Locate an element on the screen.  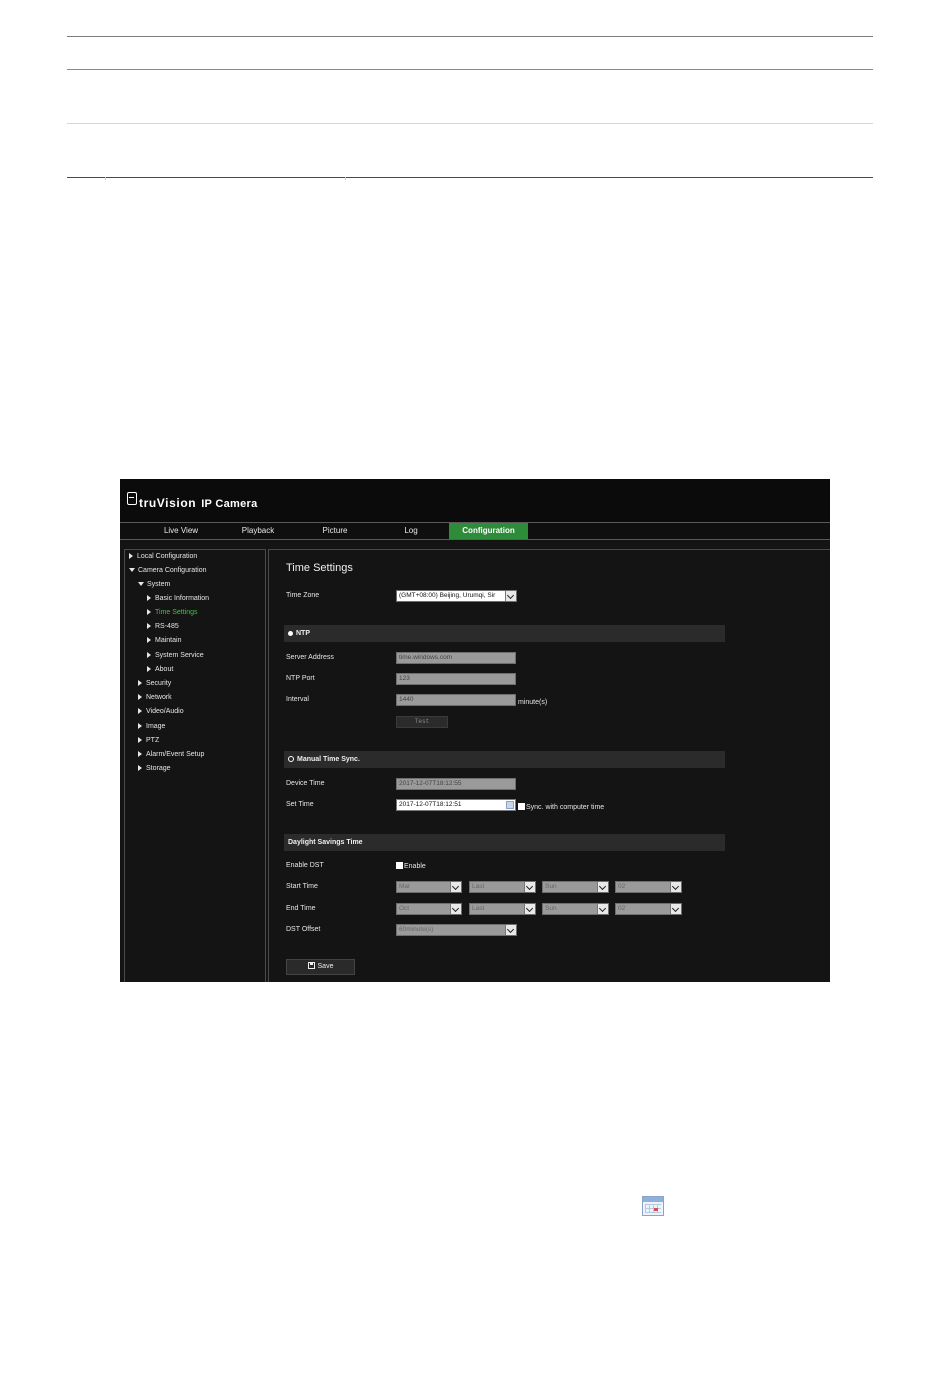
save-button: Save is located at coordinates (320, 967).